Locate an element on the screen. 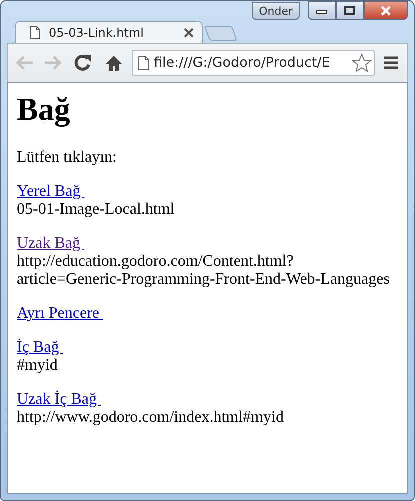 This screenshot has height=501, width=415. home-icon is located at coordinates (114, 63).